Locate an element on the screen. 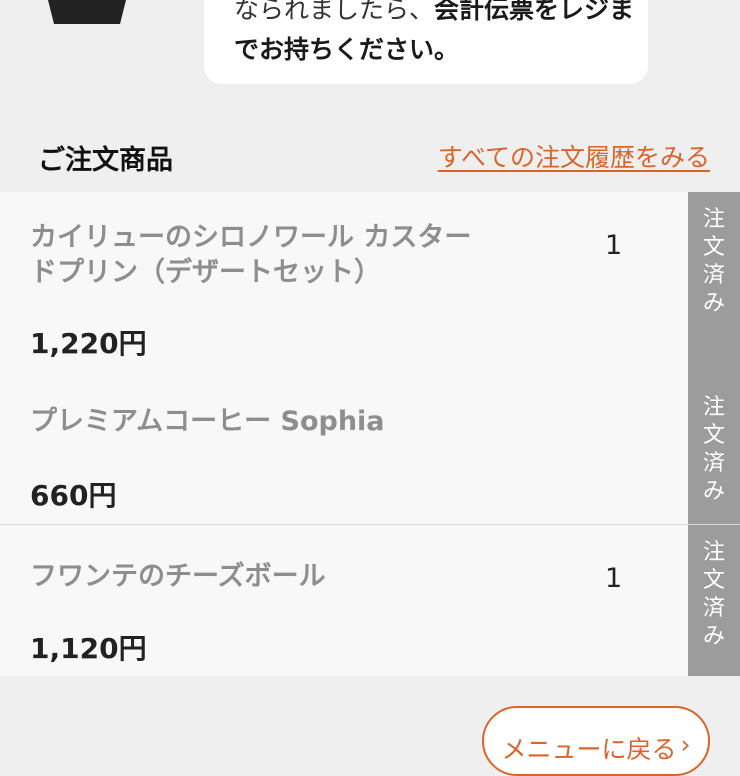 This screenshot has width=740, height=776. ordered-items-header: ご注文商品 すべての注文履歴をみる is located at coordinates (370, 156).